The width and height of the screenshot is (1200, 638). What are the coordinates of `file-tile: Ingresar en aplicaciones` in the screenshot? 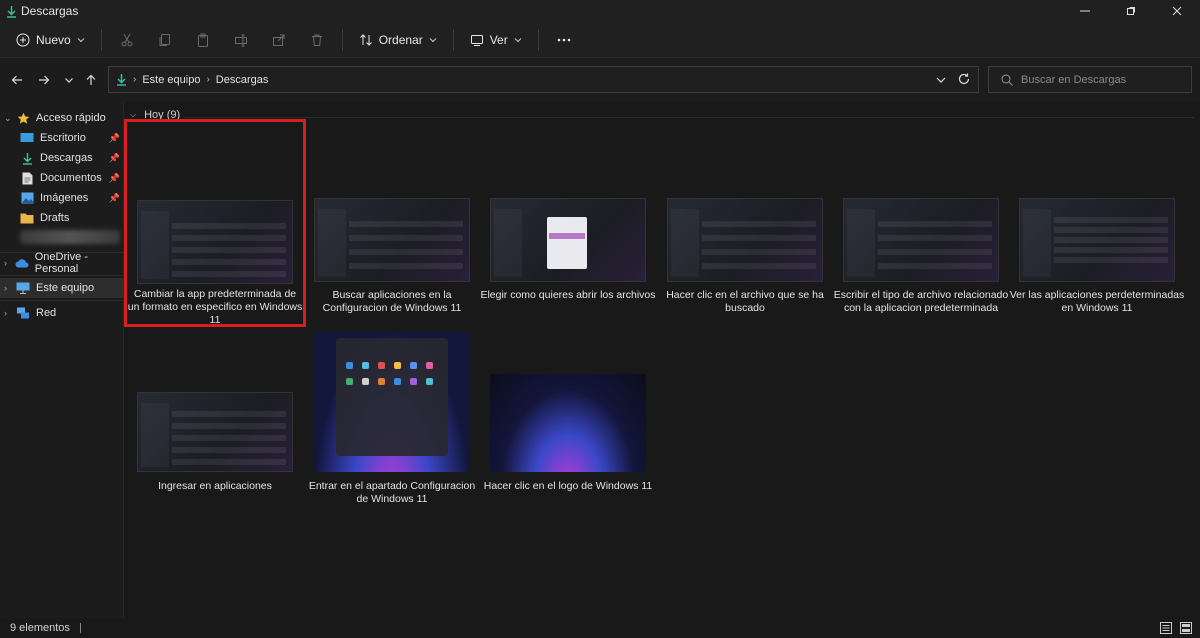 It's located at (215, 420).